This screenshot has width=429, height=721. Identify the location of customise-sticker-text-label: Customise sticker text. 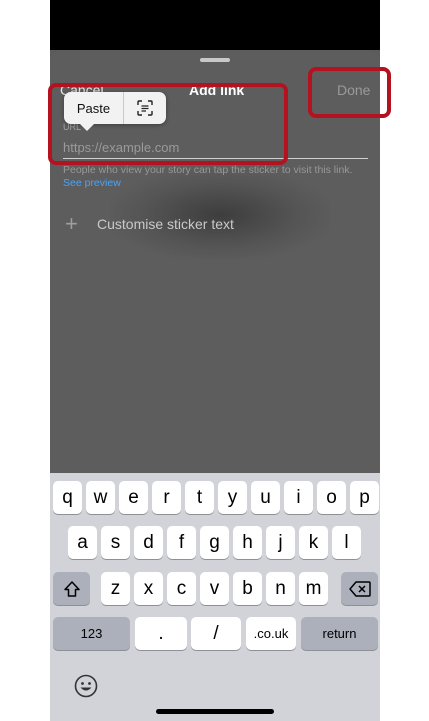
(165, 224).